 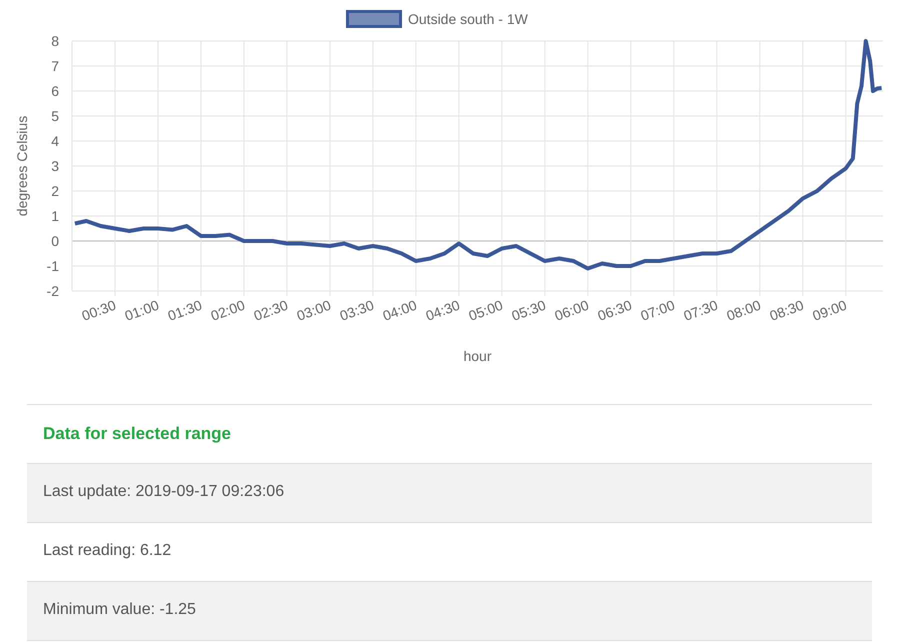 What do you see at coordinates (185, 310) in the screenshot?
I see `x-tick-label: 01:30` at bounding box center [185, 310].